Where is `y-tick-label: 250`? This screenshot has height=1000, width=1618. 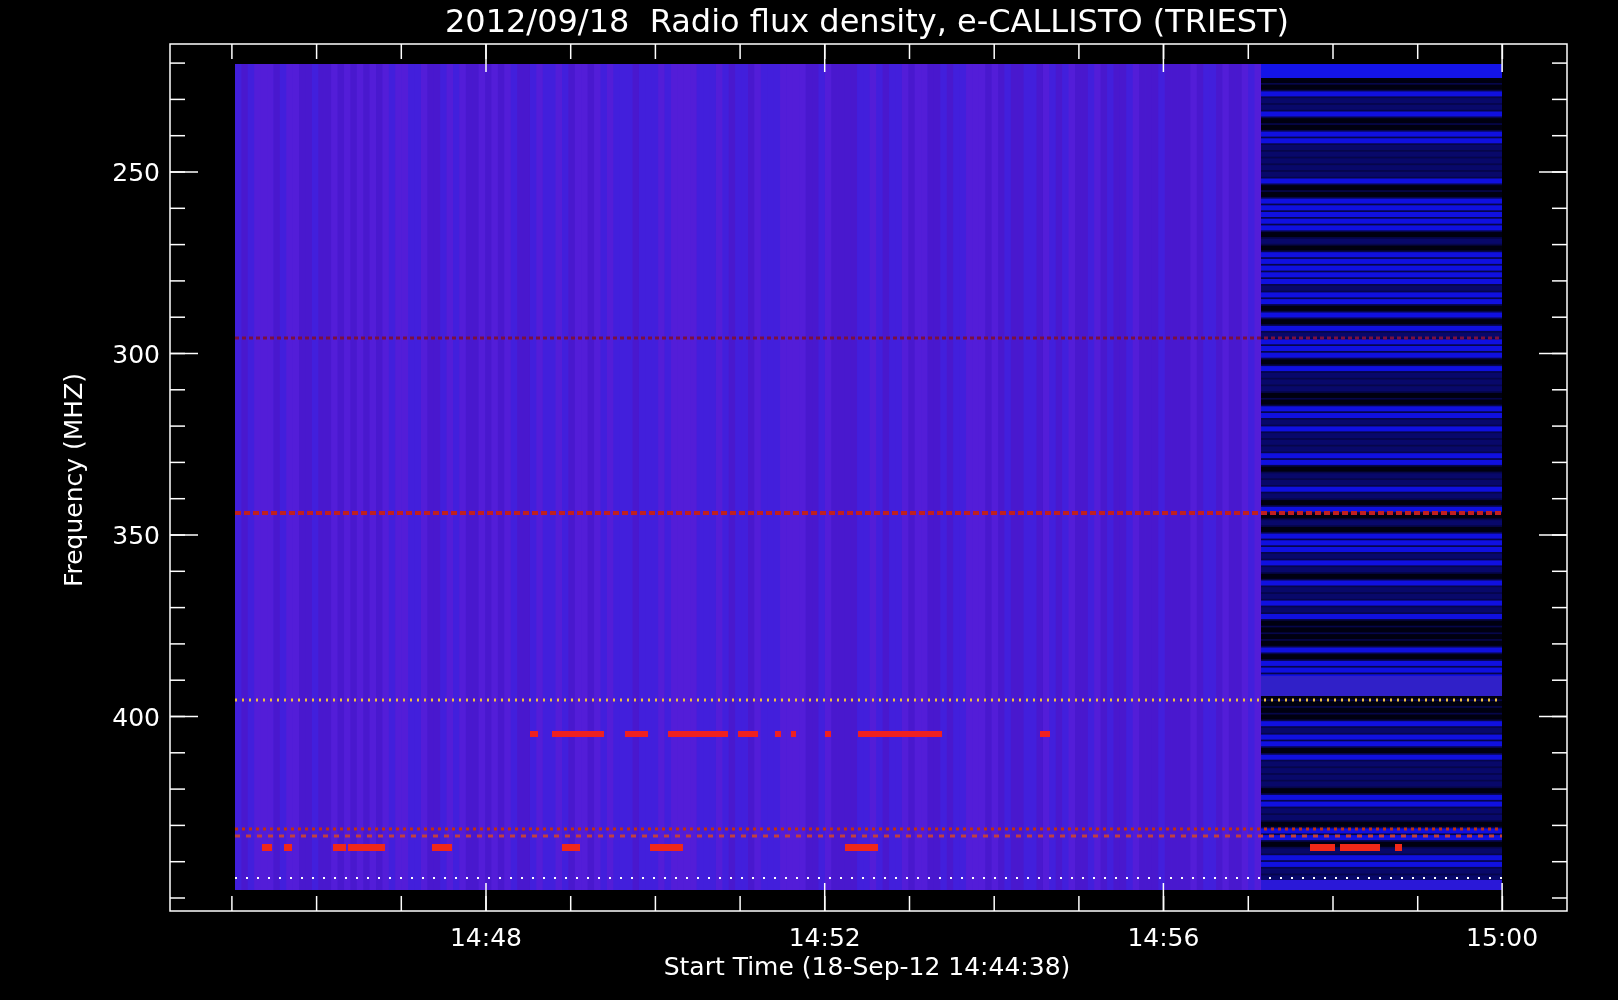 y-tick-label: 250 is located at coordinates (136, 172).